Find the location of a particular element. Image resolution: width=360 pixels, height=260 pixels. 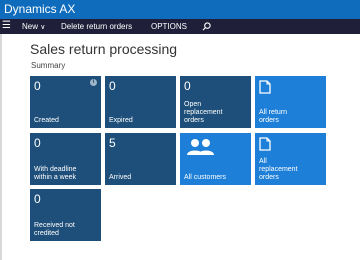

tile-expired: 0 Expired is located at coordinates (140, 102).